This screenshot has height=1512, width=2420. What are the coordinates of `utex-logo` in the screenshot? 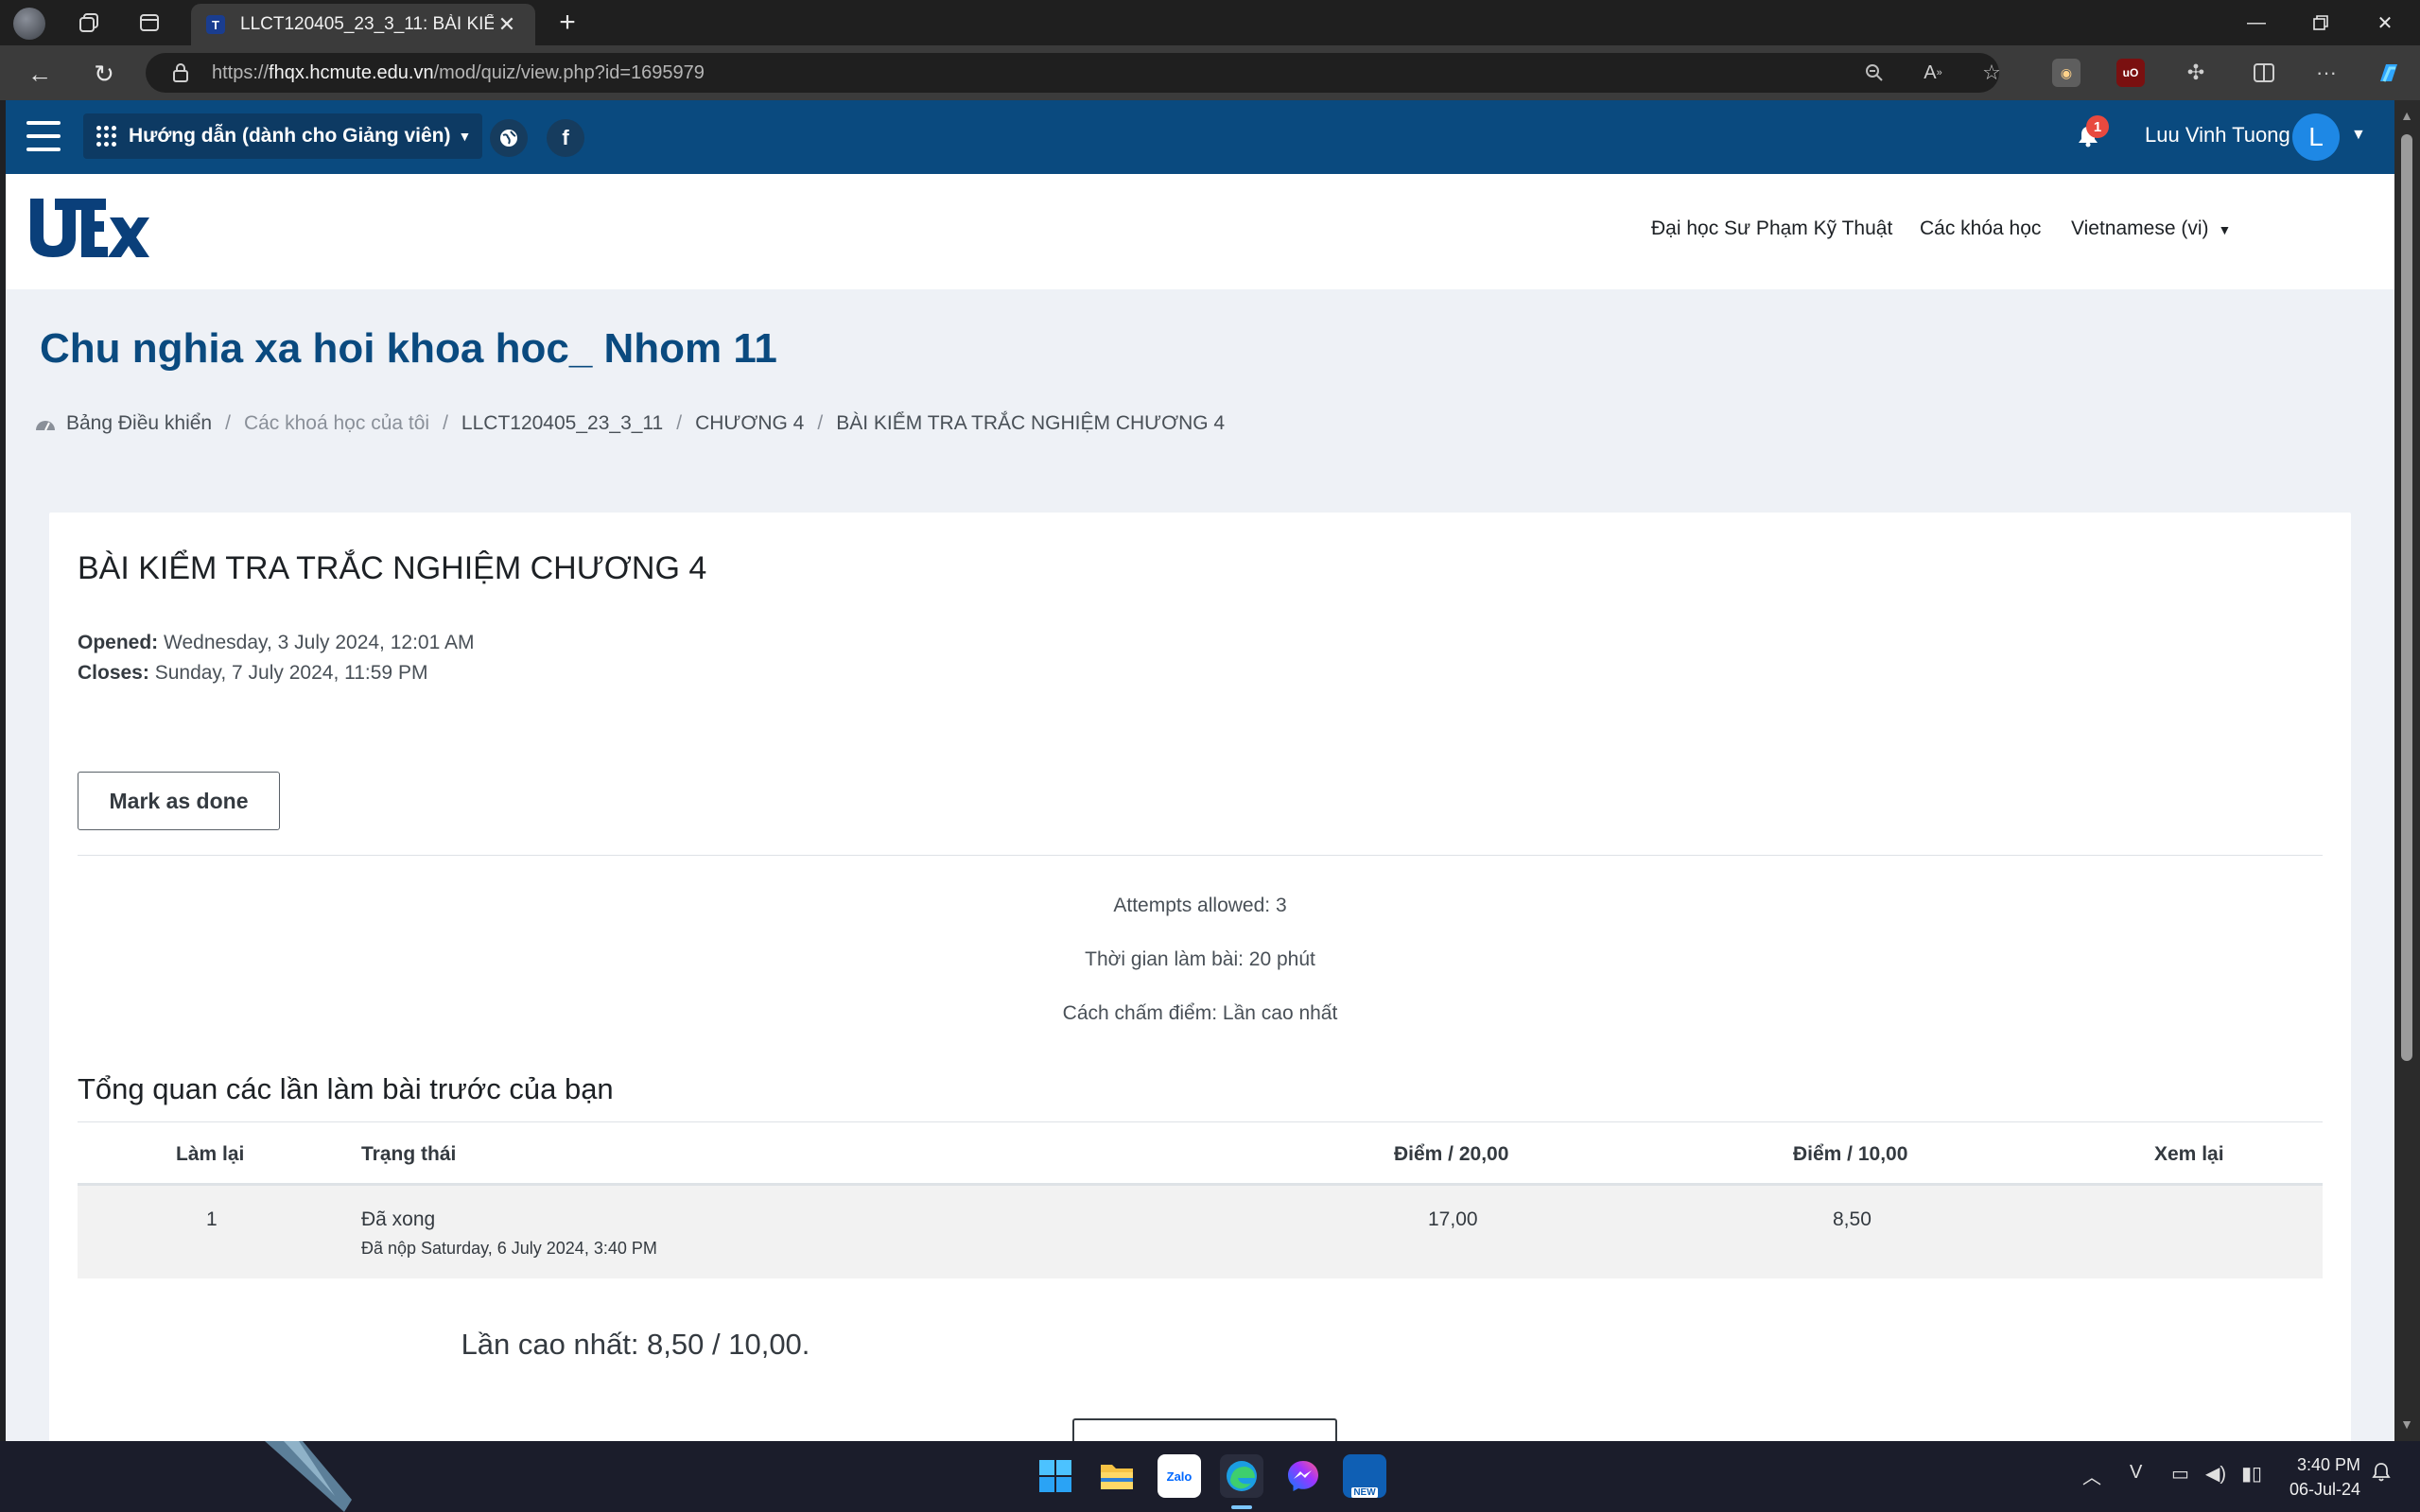 It's located at (88, 228).